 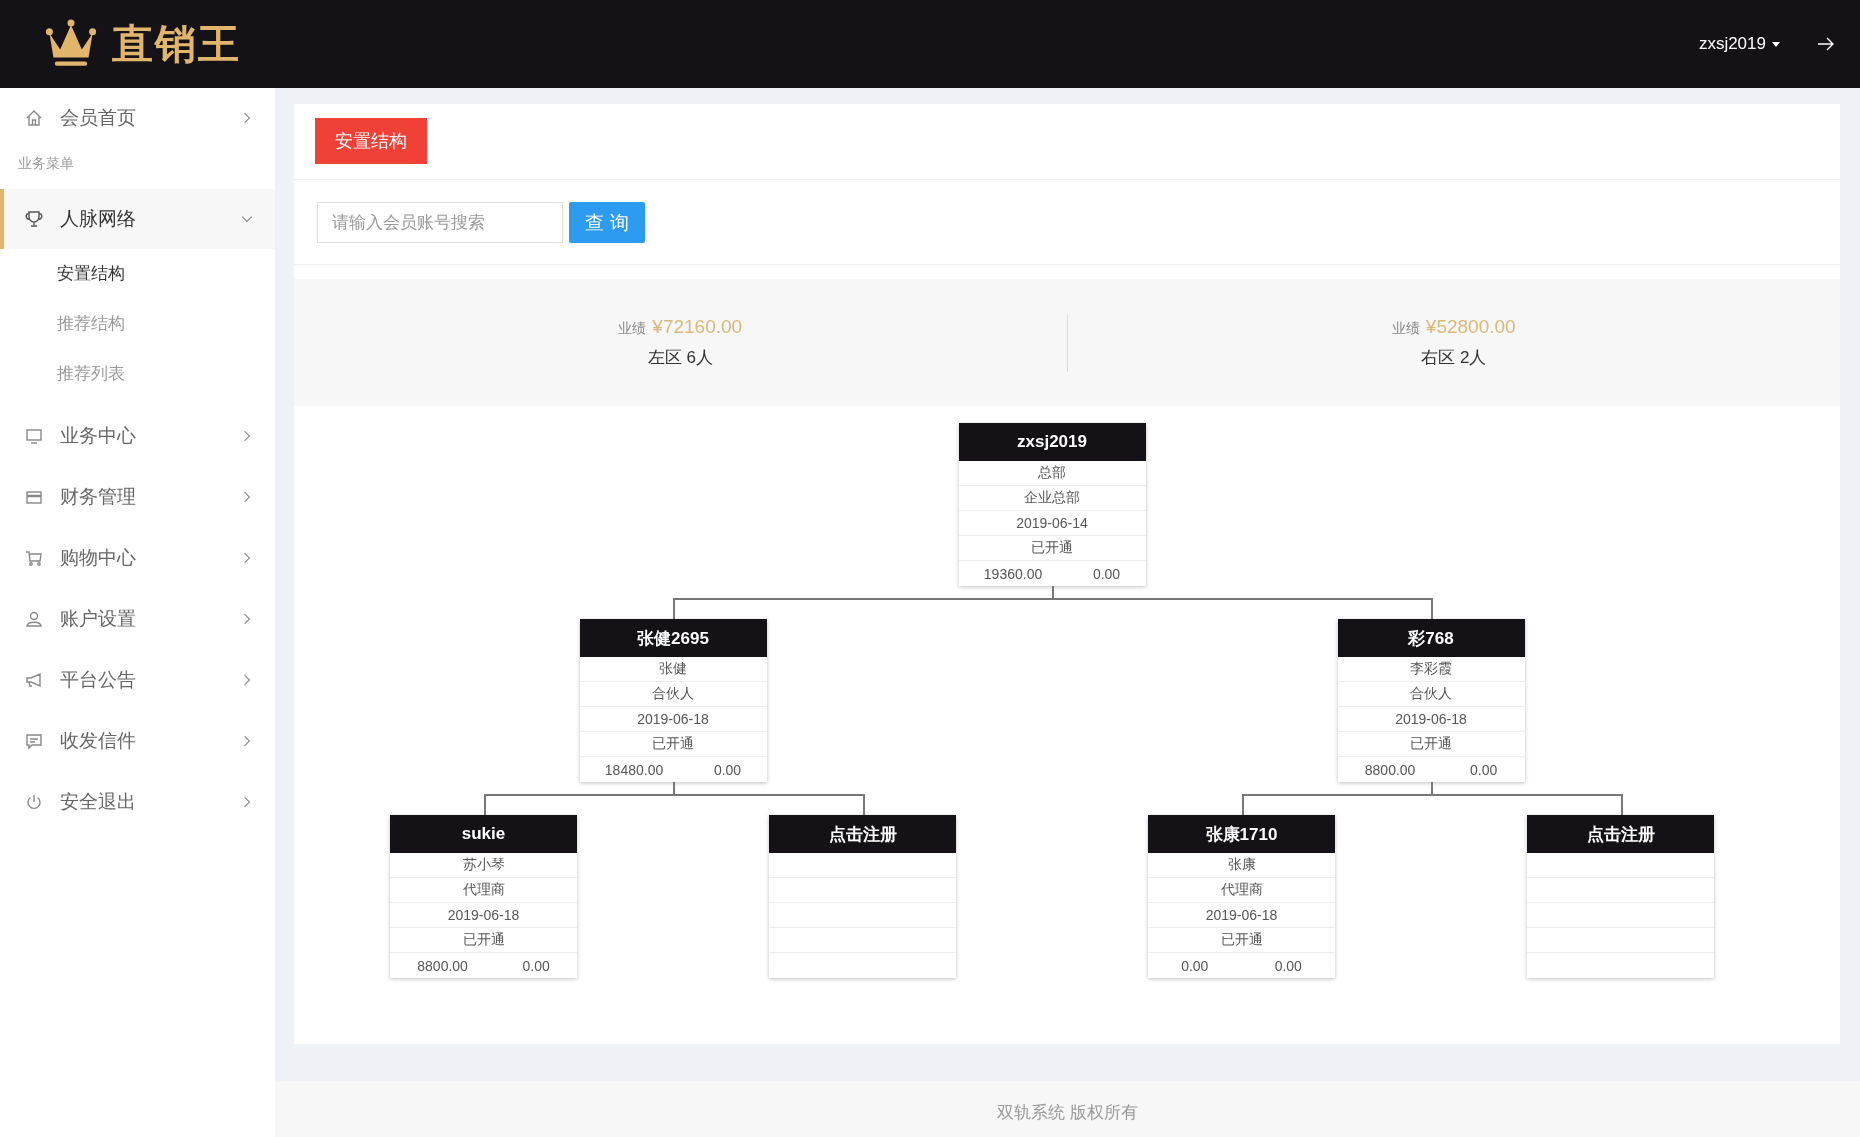 What do you see at coordinates (137, 117) in the screenshot?
I see `menu-item: 会员首页` at bounding box center [137, 117].